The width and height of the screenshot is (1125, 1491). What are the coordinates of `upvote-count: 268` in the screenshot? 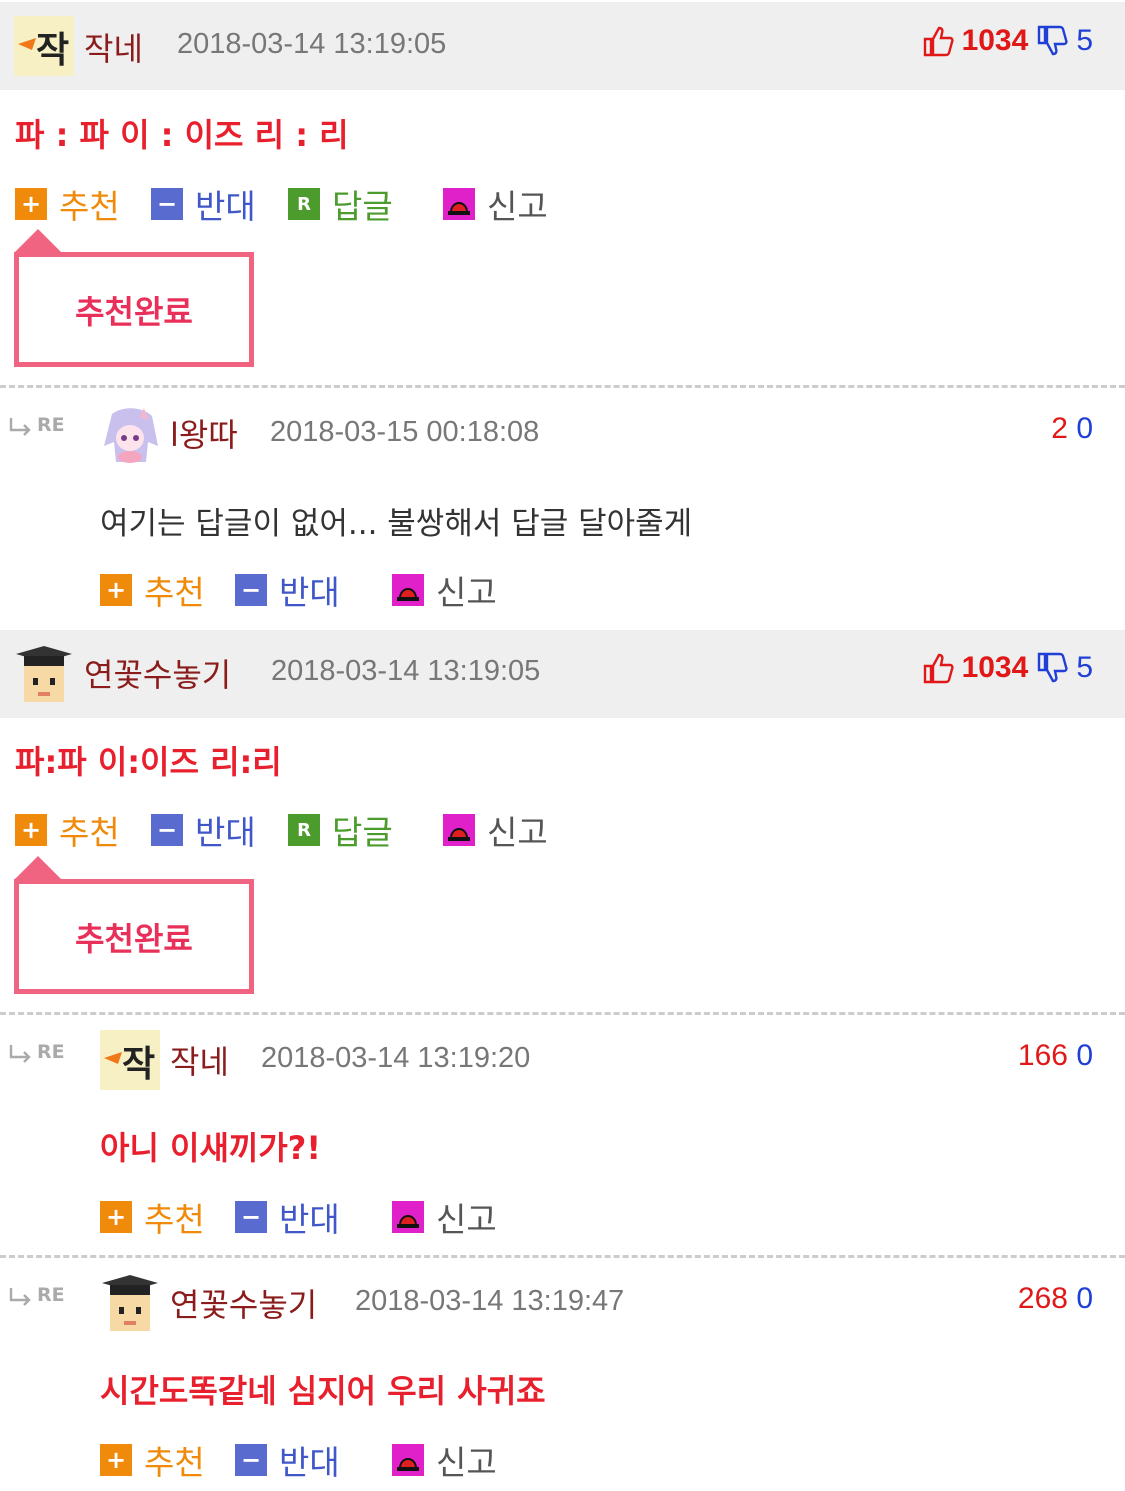 It's located at (1042, 1298).